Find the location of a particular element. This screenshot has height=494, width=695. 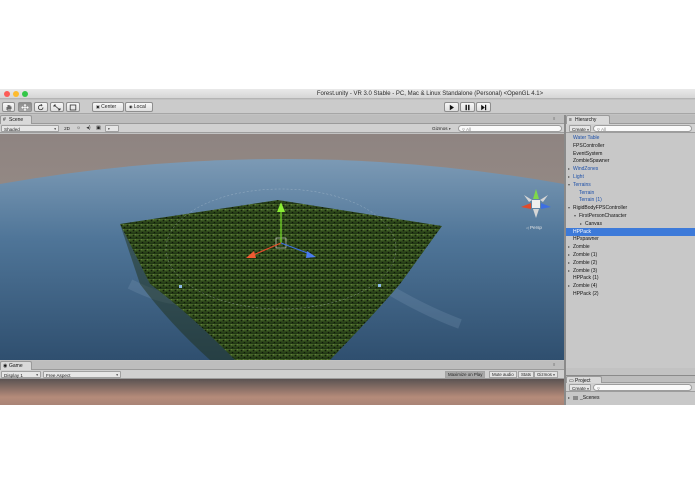

pause-button is located at coordinates (467, 107).